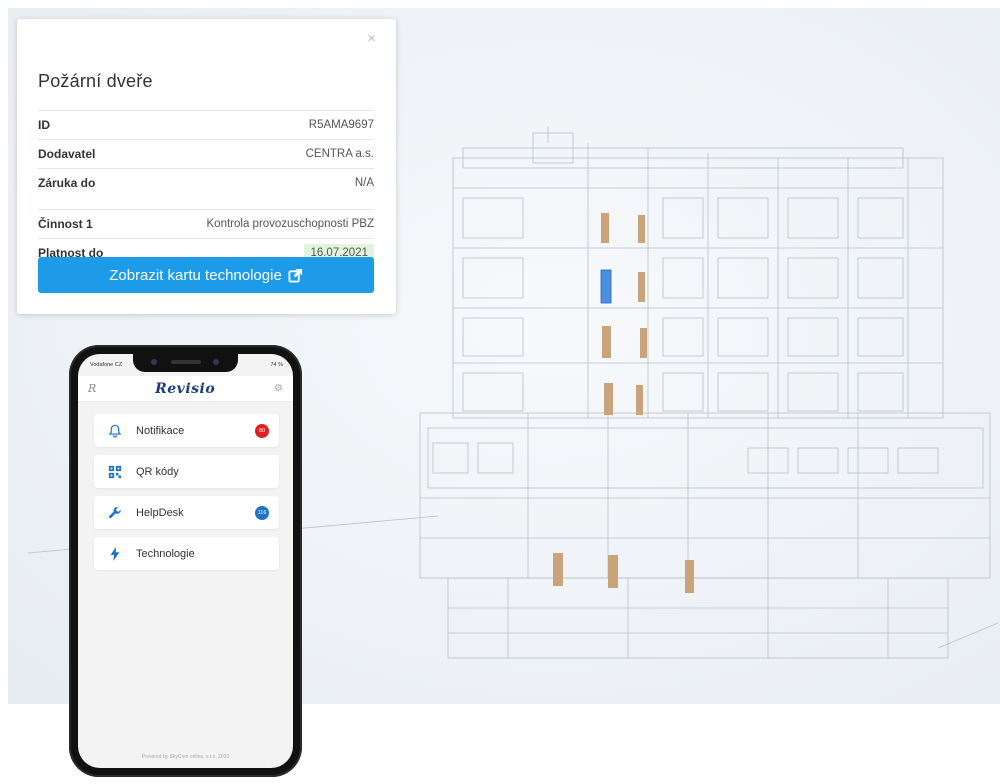 This screenshot has width=1000, height=784. Describe the element at coordinates (115, 513) in the screenshot. I see `wrench-icon` at that location.